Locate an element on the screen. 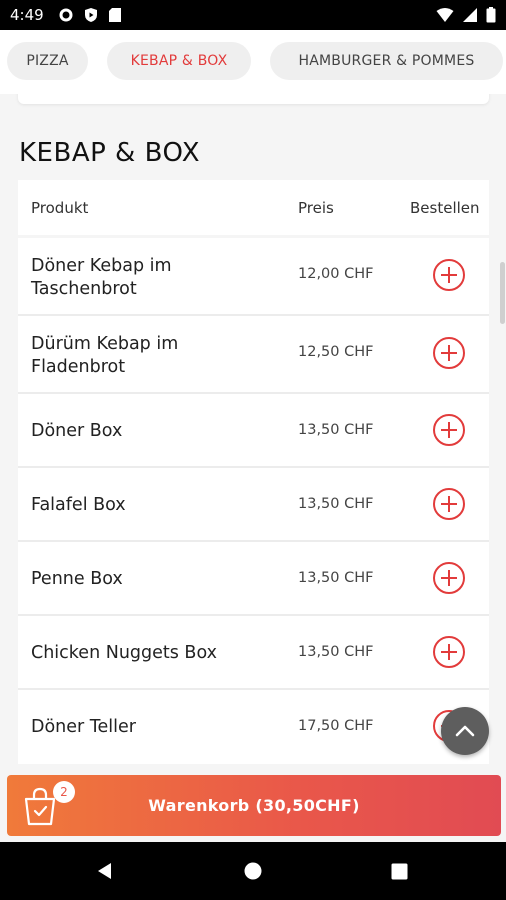  status-time: 4:49 is located at coordinates (27, 15).